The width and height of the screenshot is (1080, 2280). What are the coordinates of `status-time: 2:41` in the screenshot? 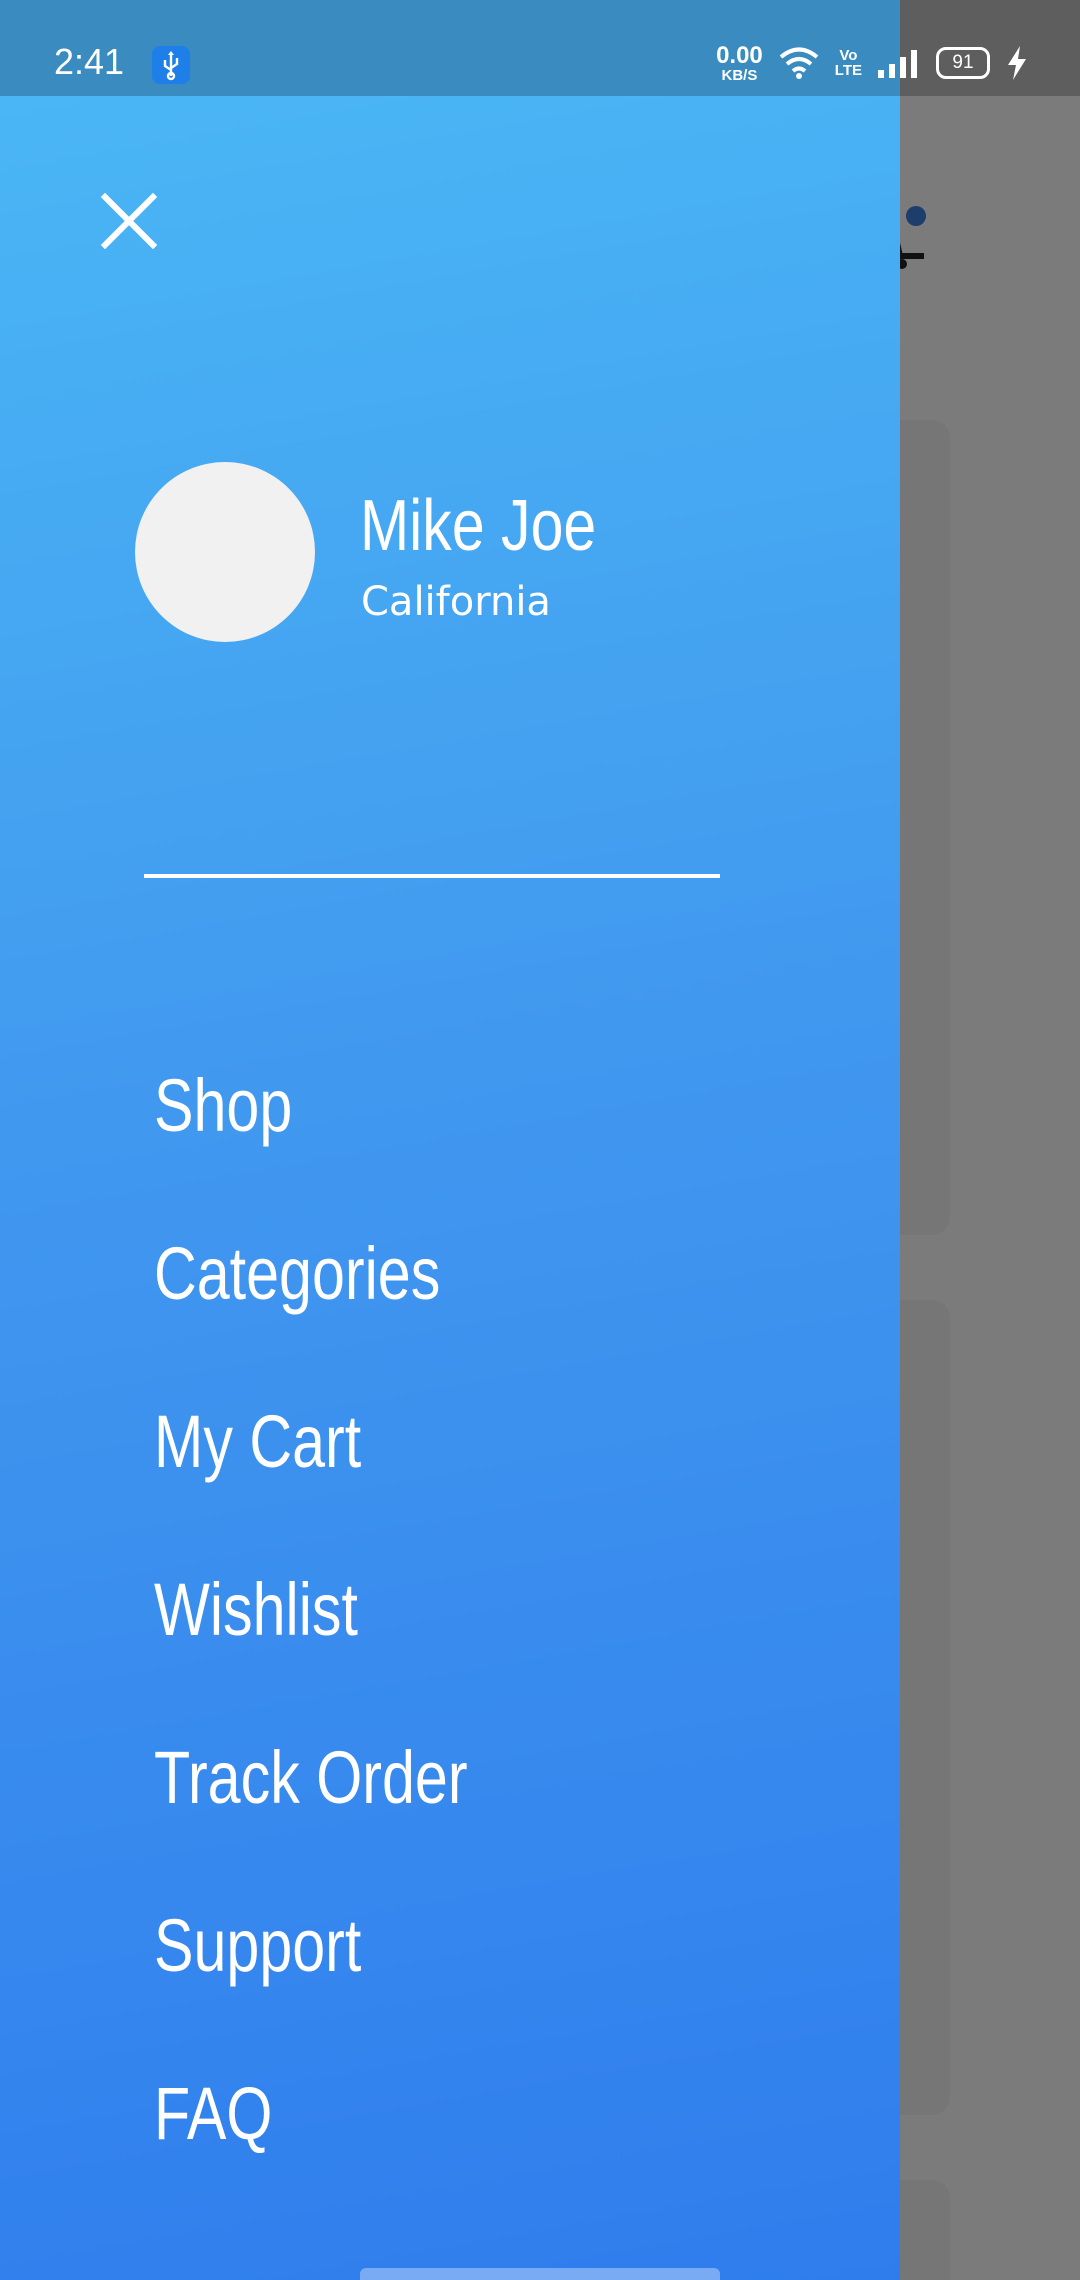 It's located at (89, 61).